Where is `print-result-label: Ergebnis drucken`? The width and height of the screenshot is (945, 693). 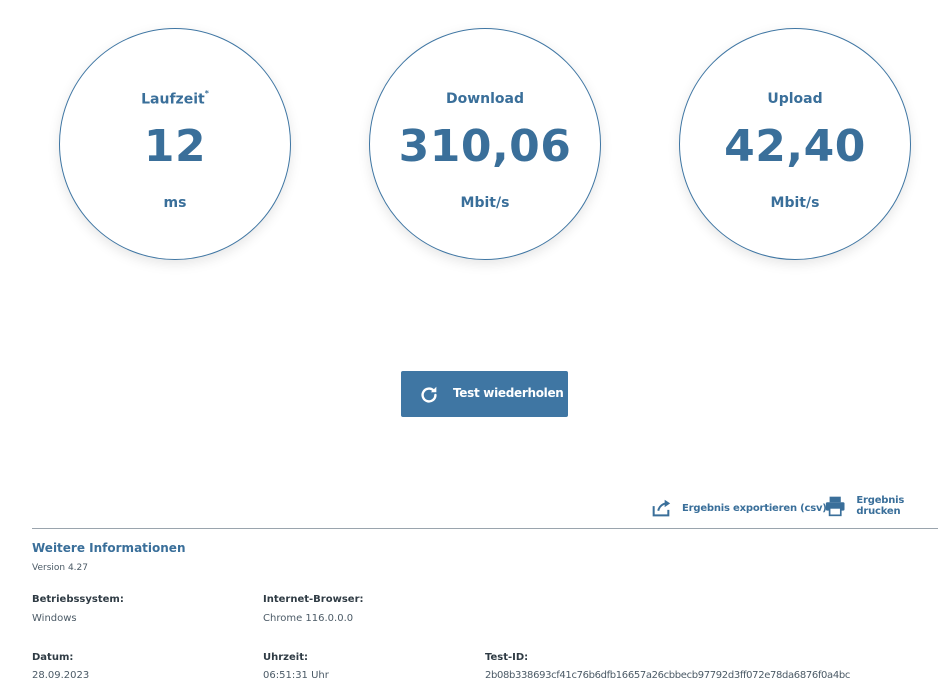
print-result-label: Ergebnis drucken is located at coordinates (880, 506).